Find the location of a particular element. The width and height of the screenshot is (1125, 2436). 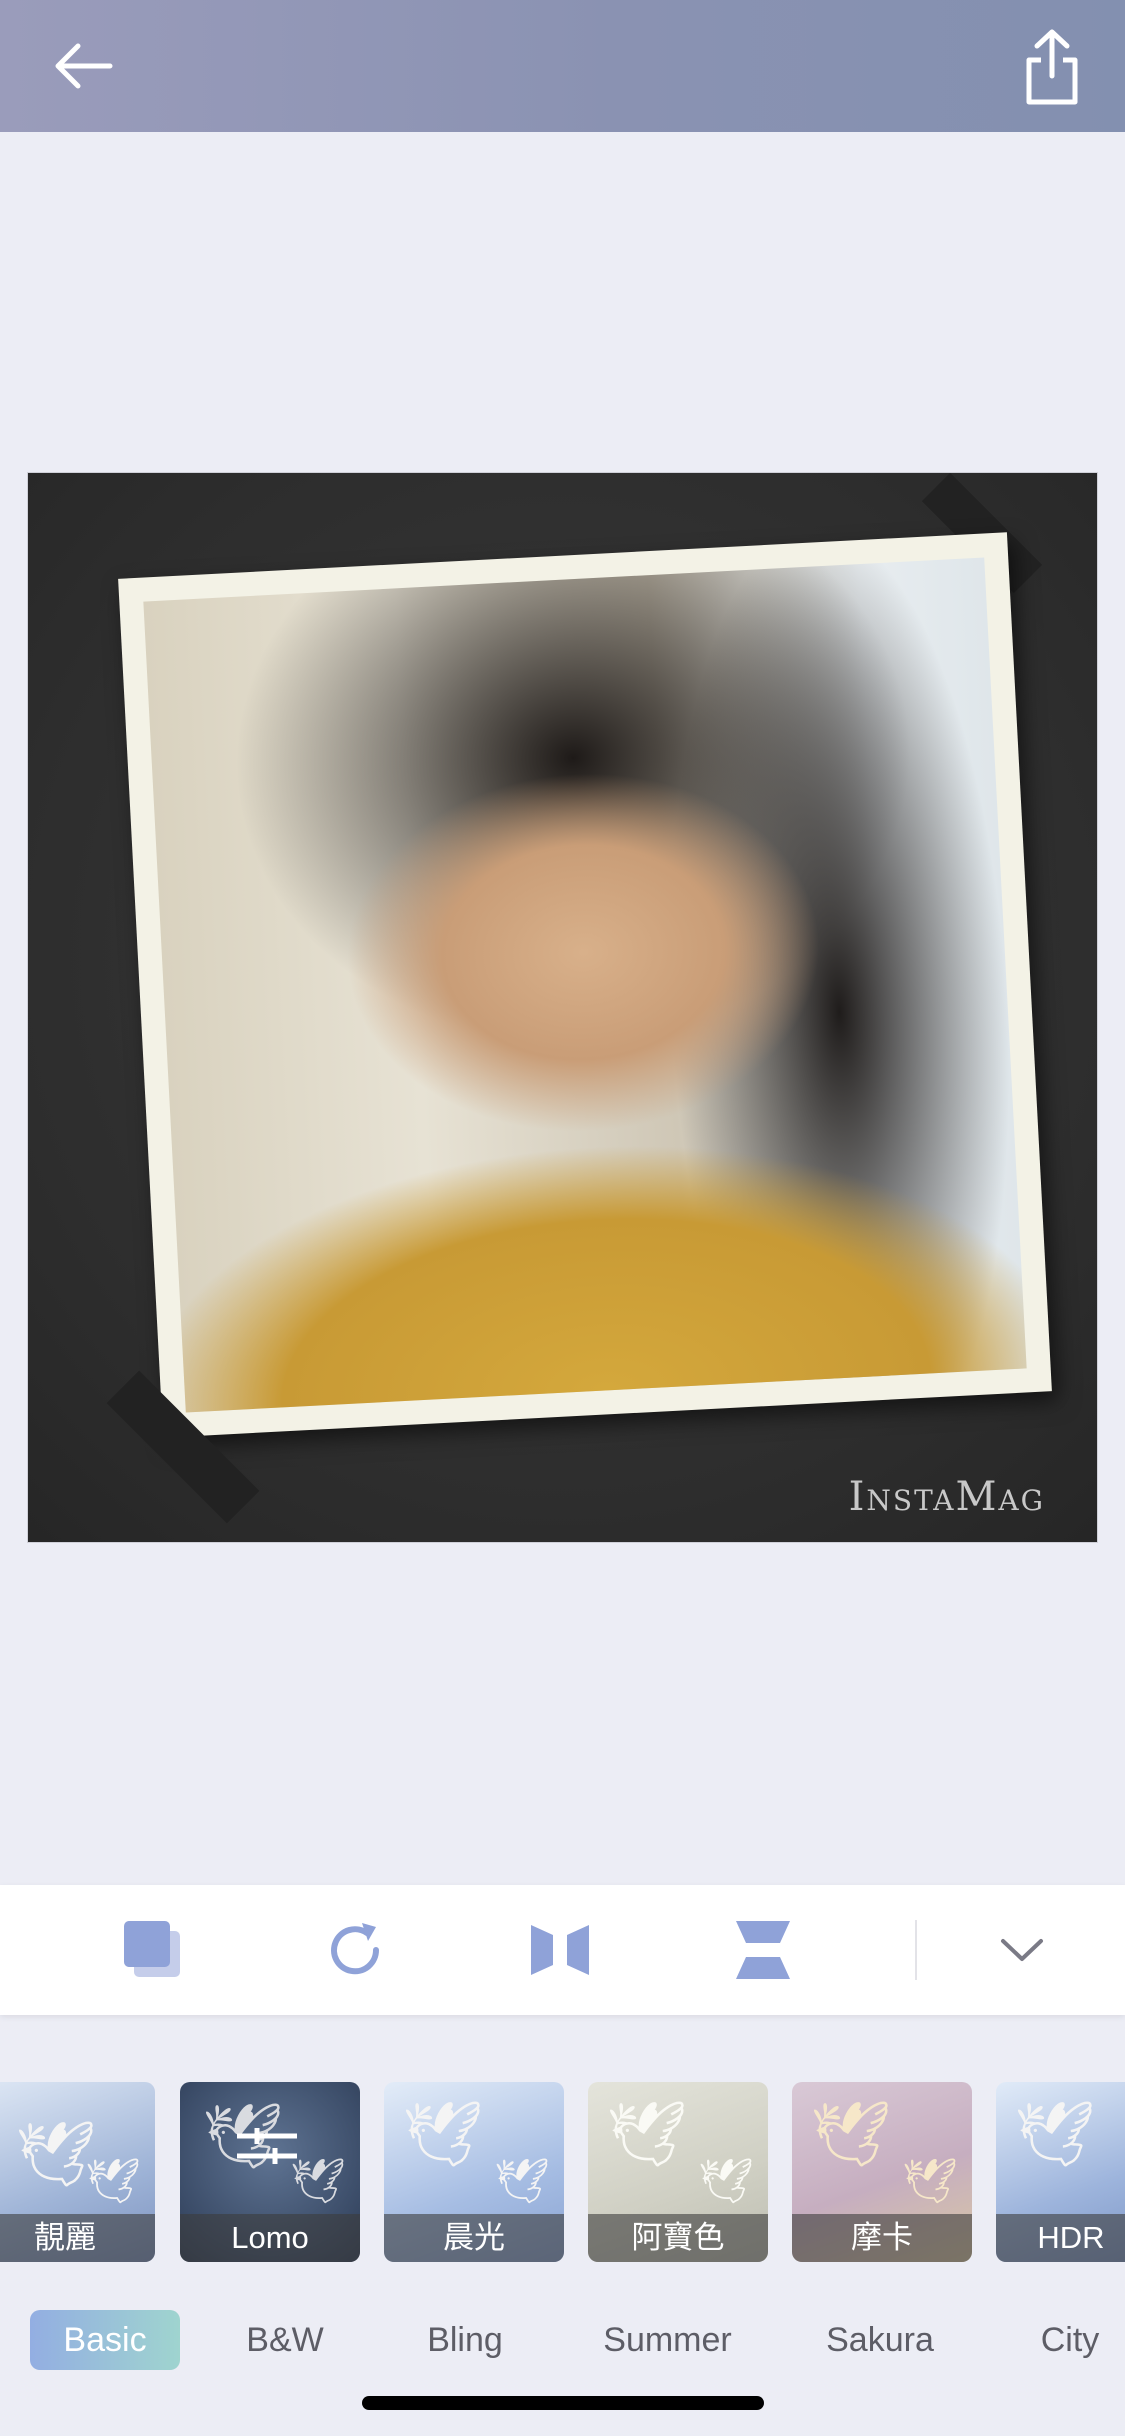

layers-icon is located at coordinates (152, 1949).